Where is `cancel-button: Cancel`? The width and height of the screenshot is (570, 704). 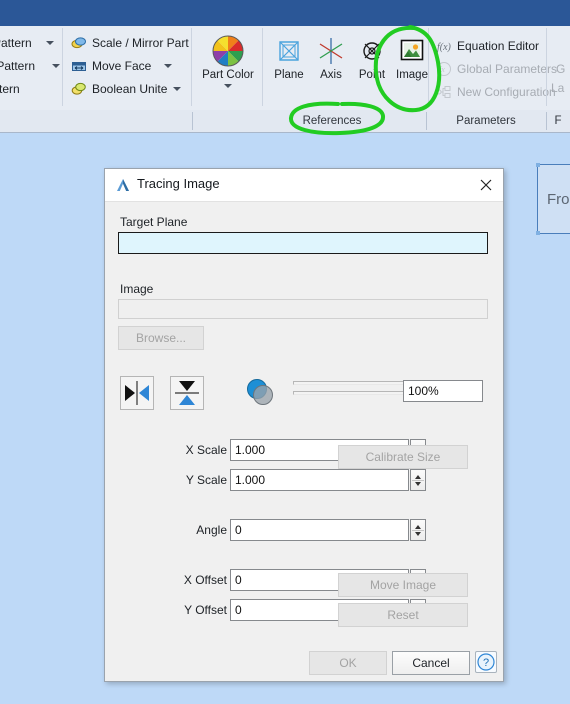 cancel-button: Cancel is located at coordinates (431, 663).